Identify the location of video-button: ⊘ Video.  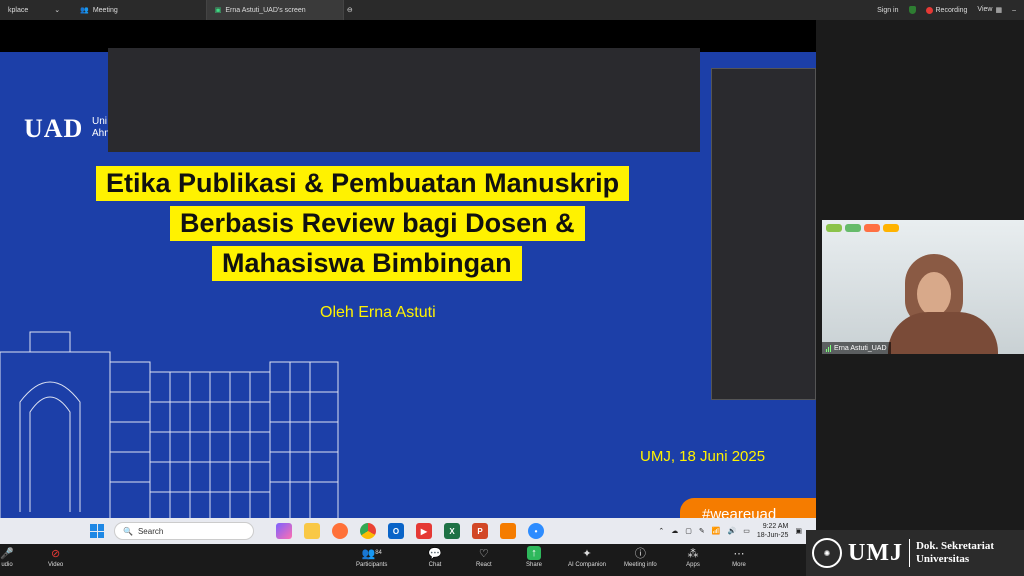
(56, 557).